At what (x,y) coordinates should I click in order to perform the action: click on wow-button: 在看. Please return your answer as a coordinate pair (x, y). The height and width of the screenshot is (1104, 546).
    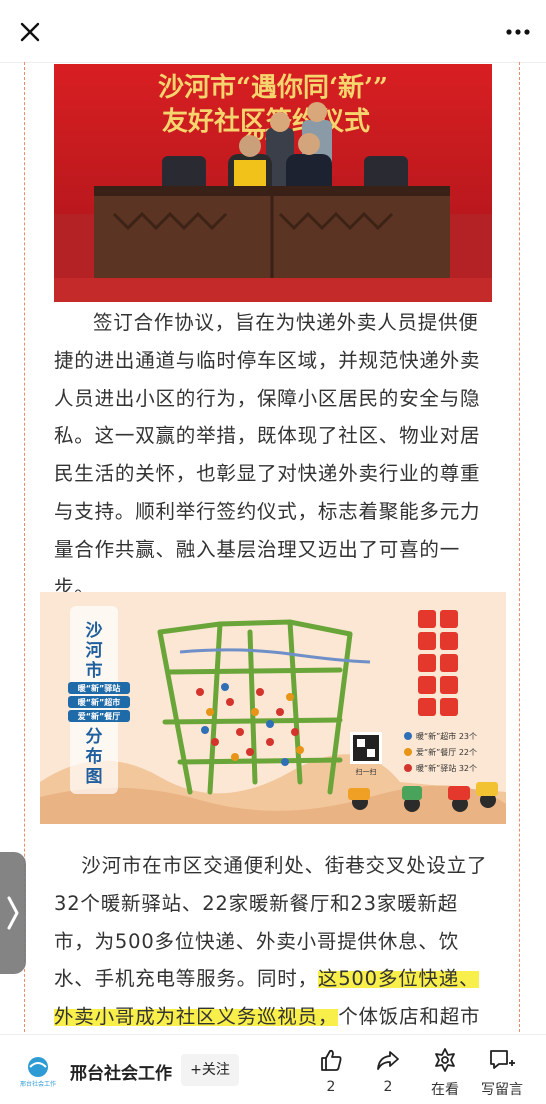
    Looking at the image, I should click on (445, 1072).